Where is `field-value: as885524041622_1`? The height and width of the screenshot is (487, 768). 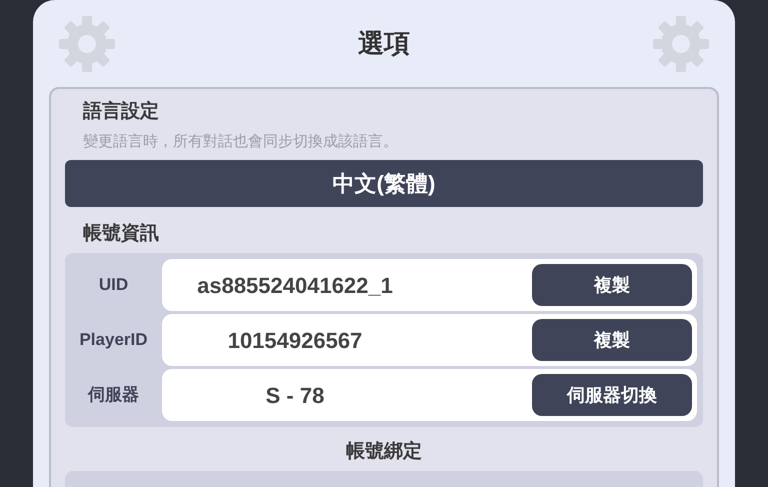 field-value: as885524041622_1 is located at coordinates (295, 286).